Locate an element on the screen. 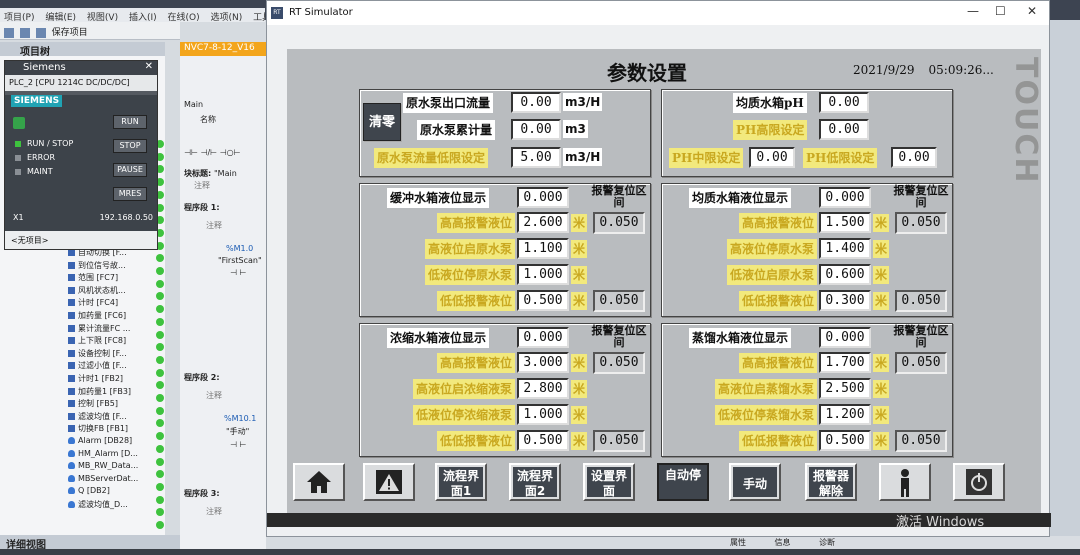  menu-project: 项目(P) is located at coordinates (19, 17).